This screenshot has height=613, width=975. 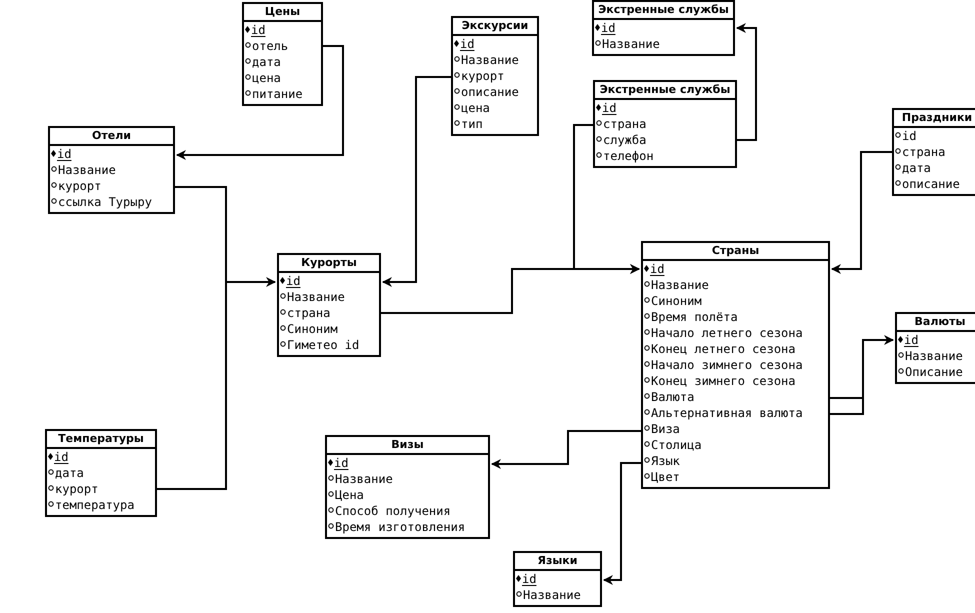 I want to click on table-title: Праздники, so click(x=934, y=119).